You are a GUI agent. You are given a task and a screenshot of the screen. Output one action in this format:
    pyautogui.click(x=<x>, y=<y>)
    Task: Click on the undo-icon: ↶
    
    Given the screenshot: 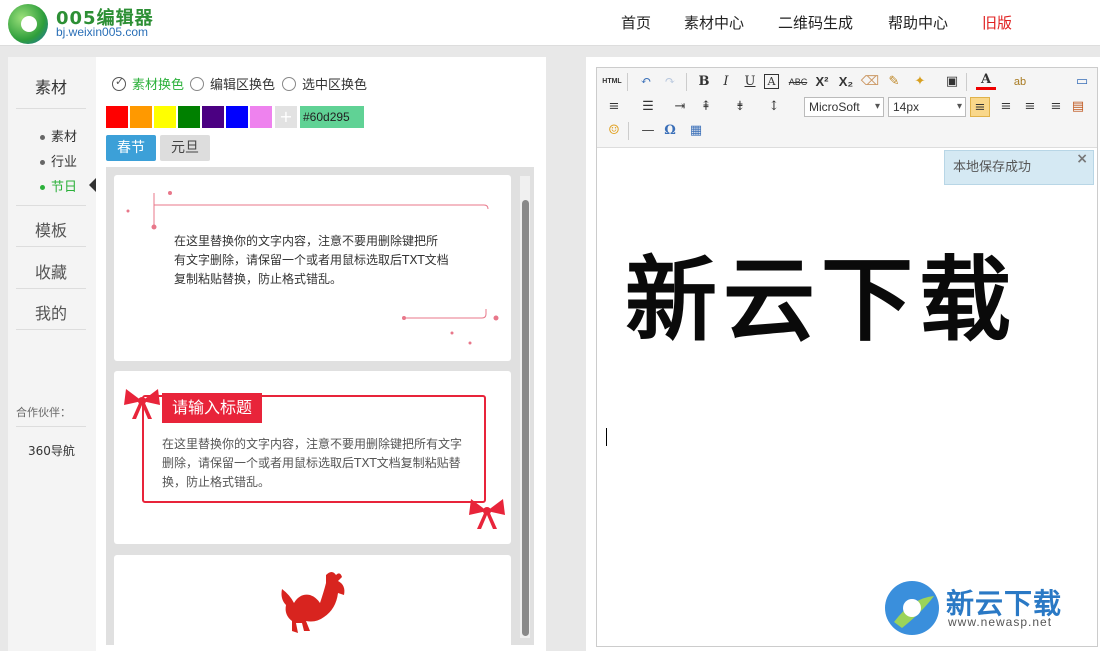 What is the action you would take?
    pyautogui.click(x=646, y=82)
    